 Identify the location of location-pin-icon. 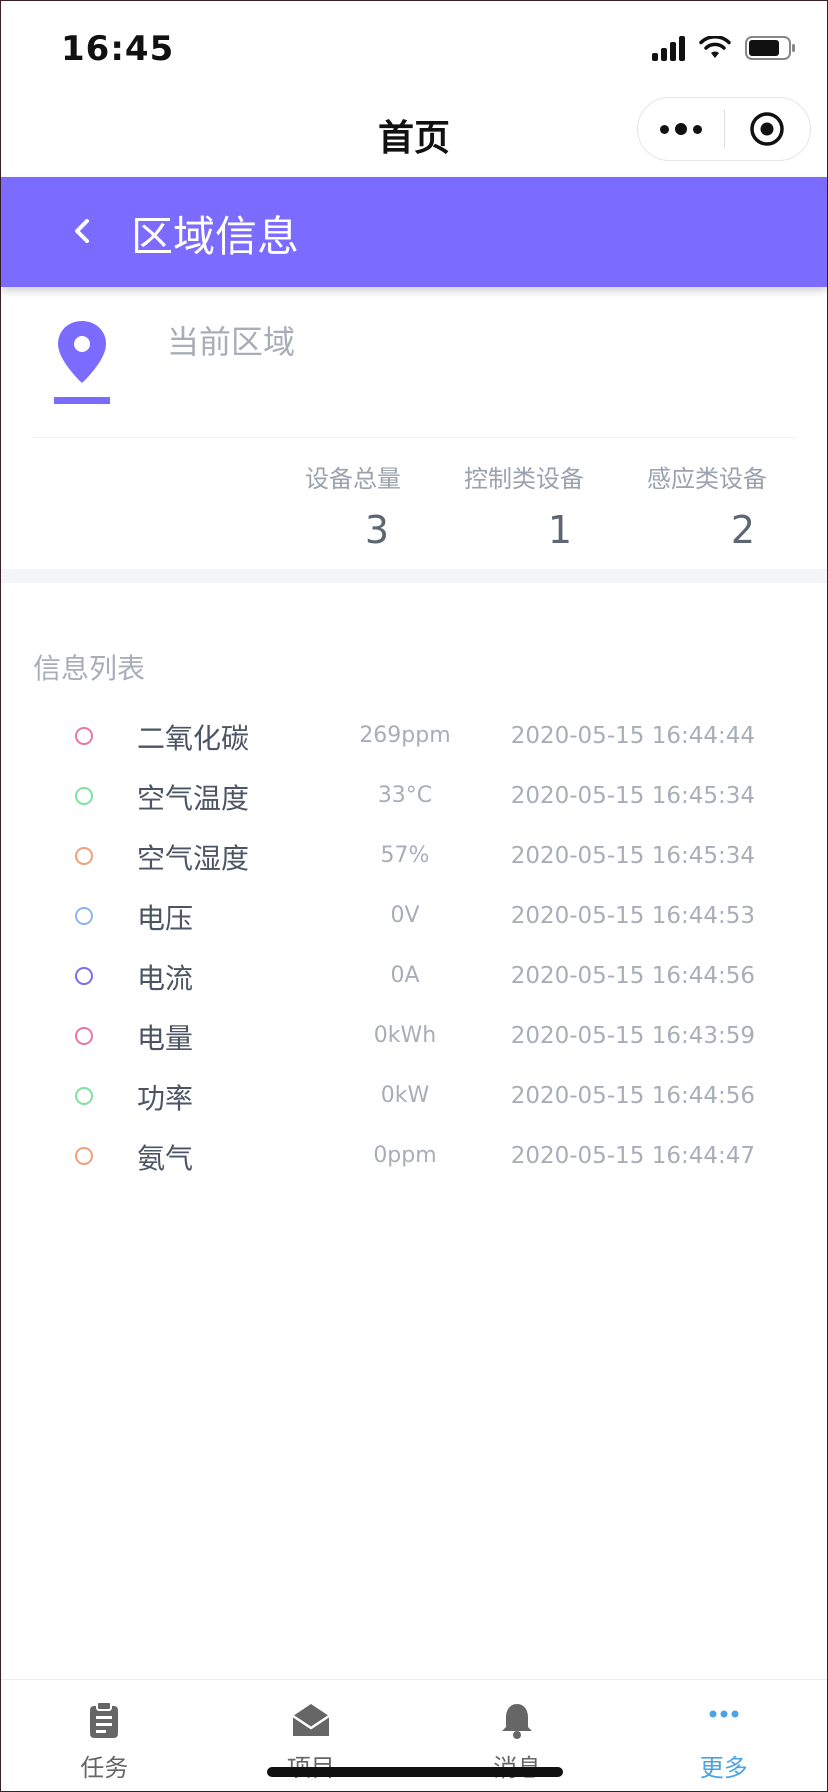
(82, 362).